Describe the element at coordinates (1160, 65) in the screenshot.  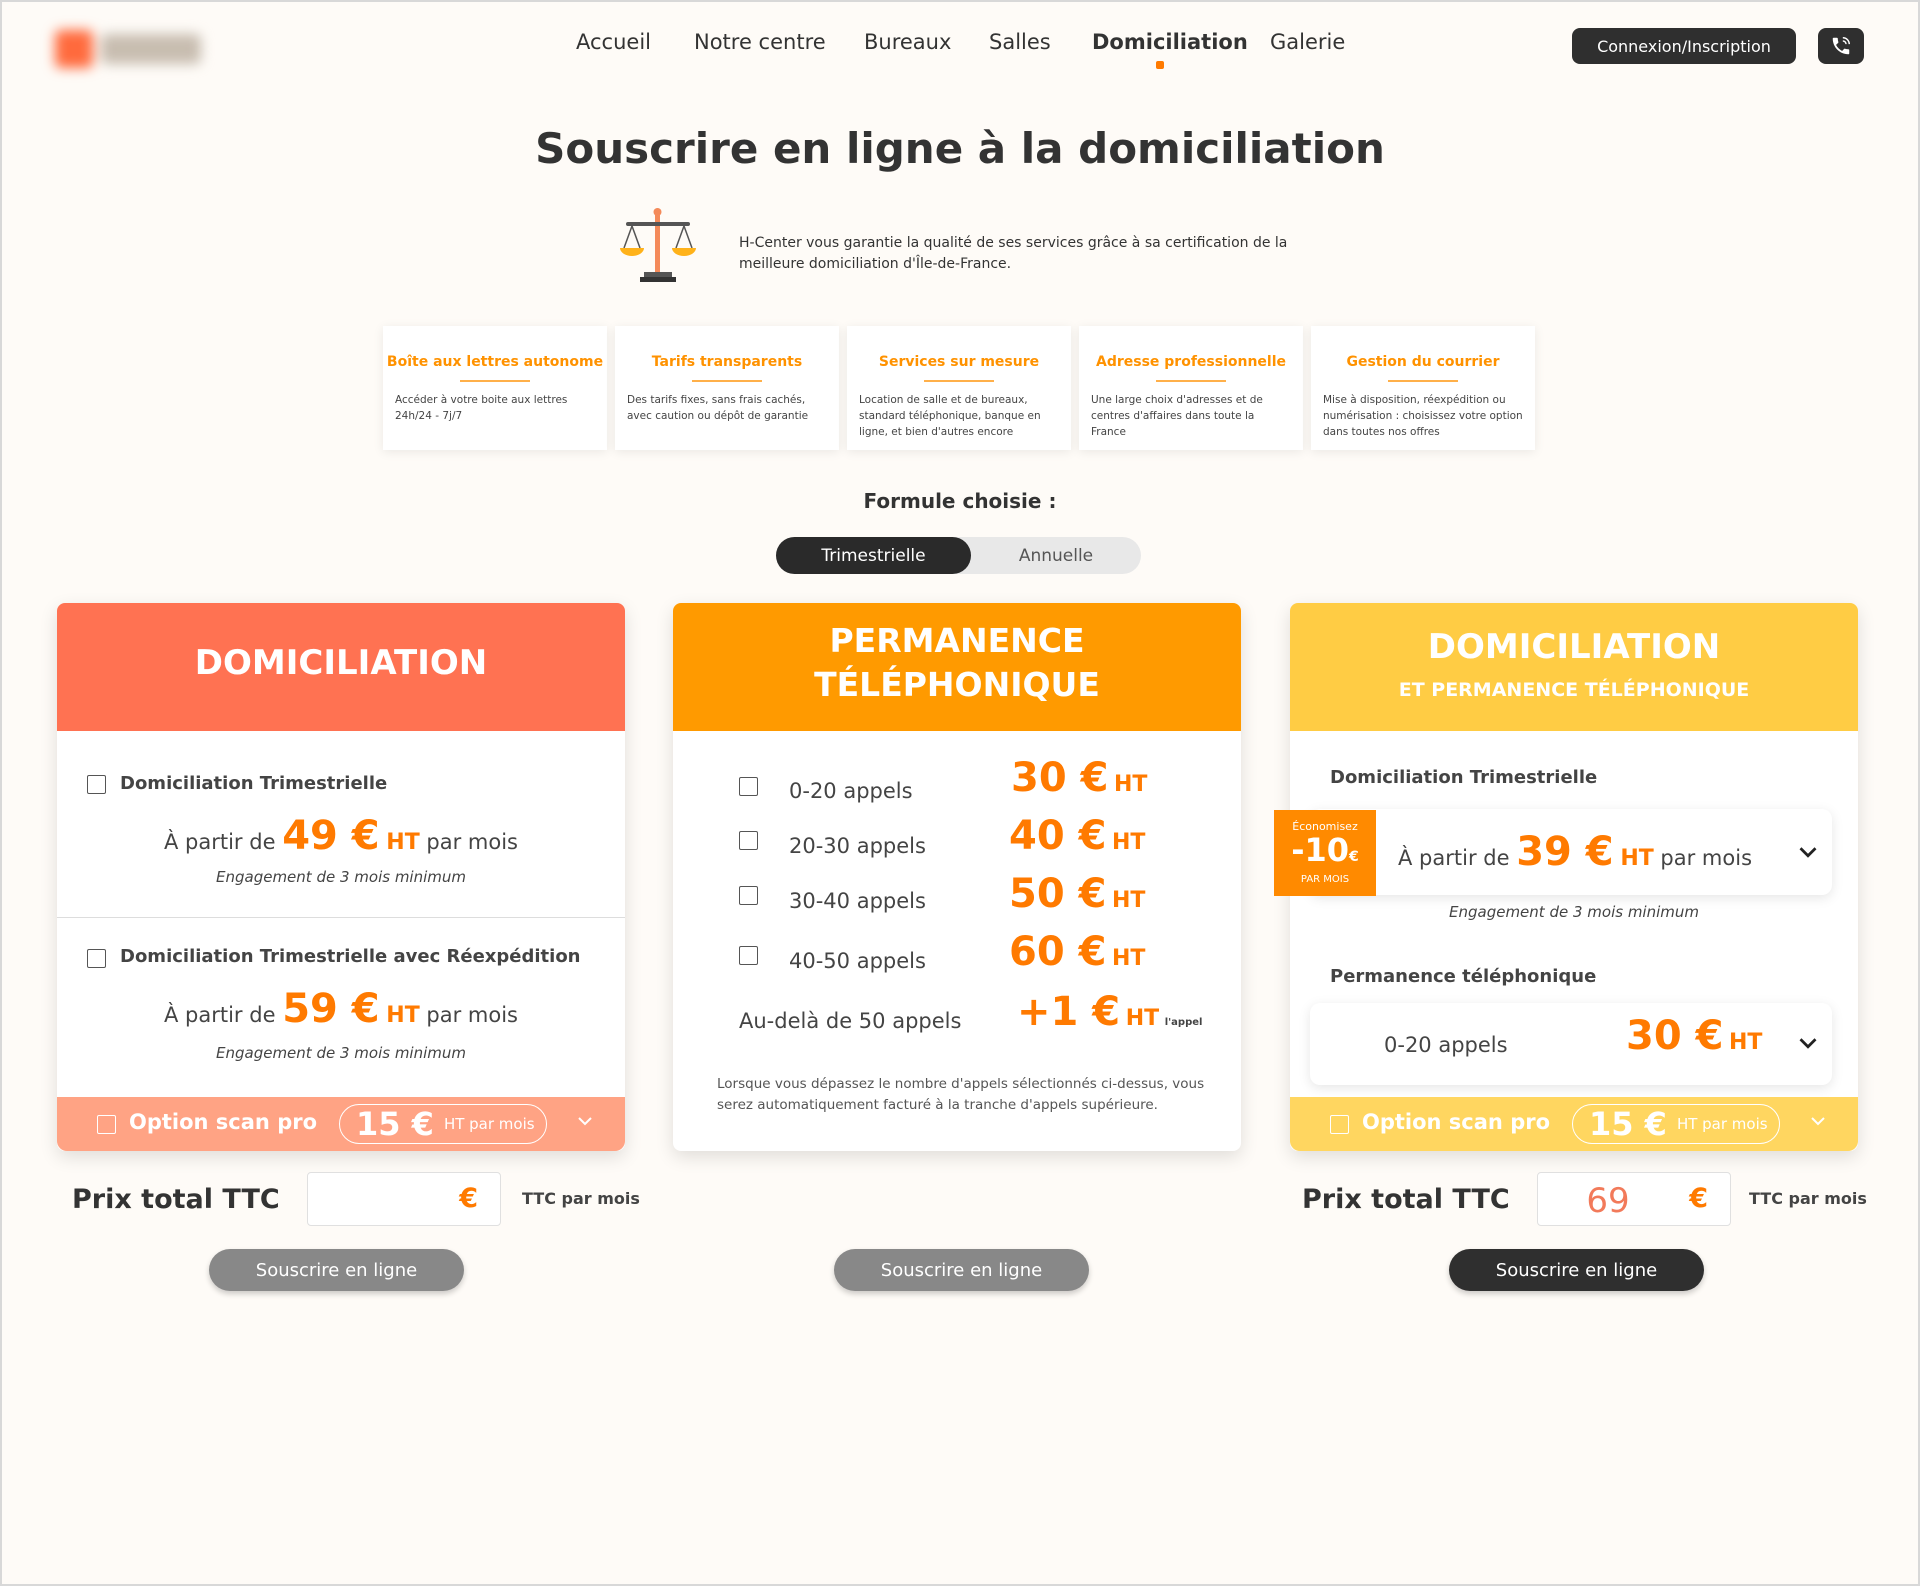
I see `active-nav-indicator` at that location.